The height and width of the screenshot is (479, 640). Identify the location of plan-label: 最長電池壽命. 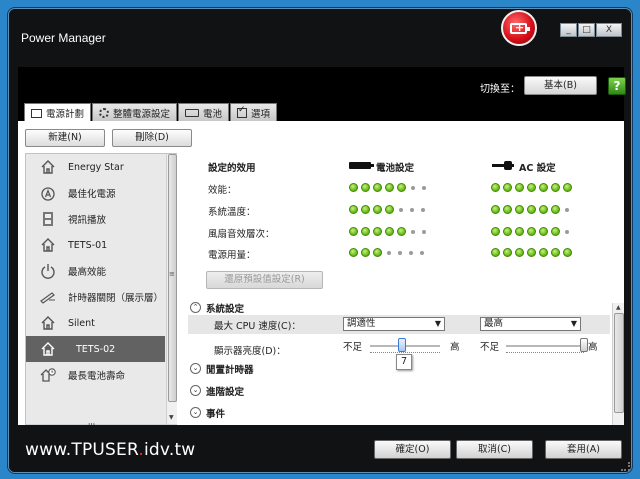
(97, 376).